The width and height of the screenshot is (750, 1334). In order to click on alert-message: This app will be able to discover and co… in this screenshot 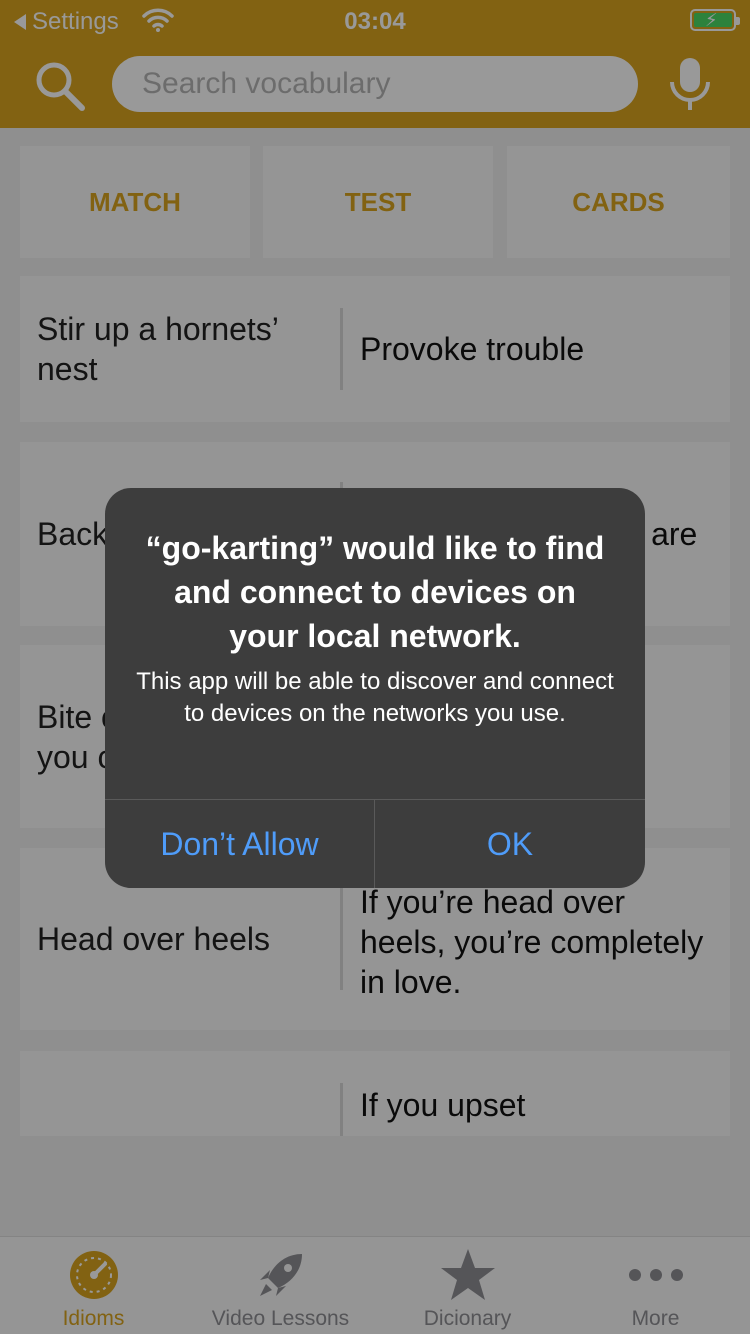, I will do `click(375, 697)`.